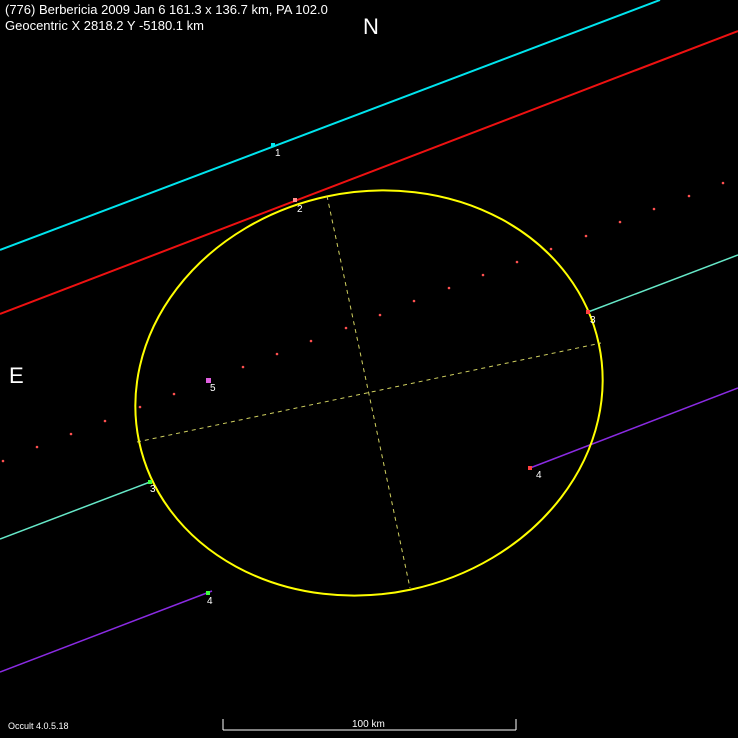 This screenshot has width=738, height=738. What do you see at coordinates (208, 593) in the screenshot?
I see `chord-4-marker-east` at bounding box center [208, 593].